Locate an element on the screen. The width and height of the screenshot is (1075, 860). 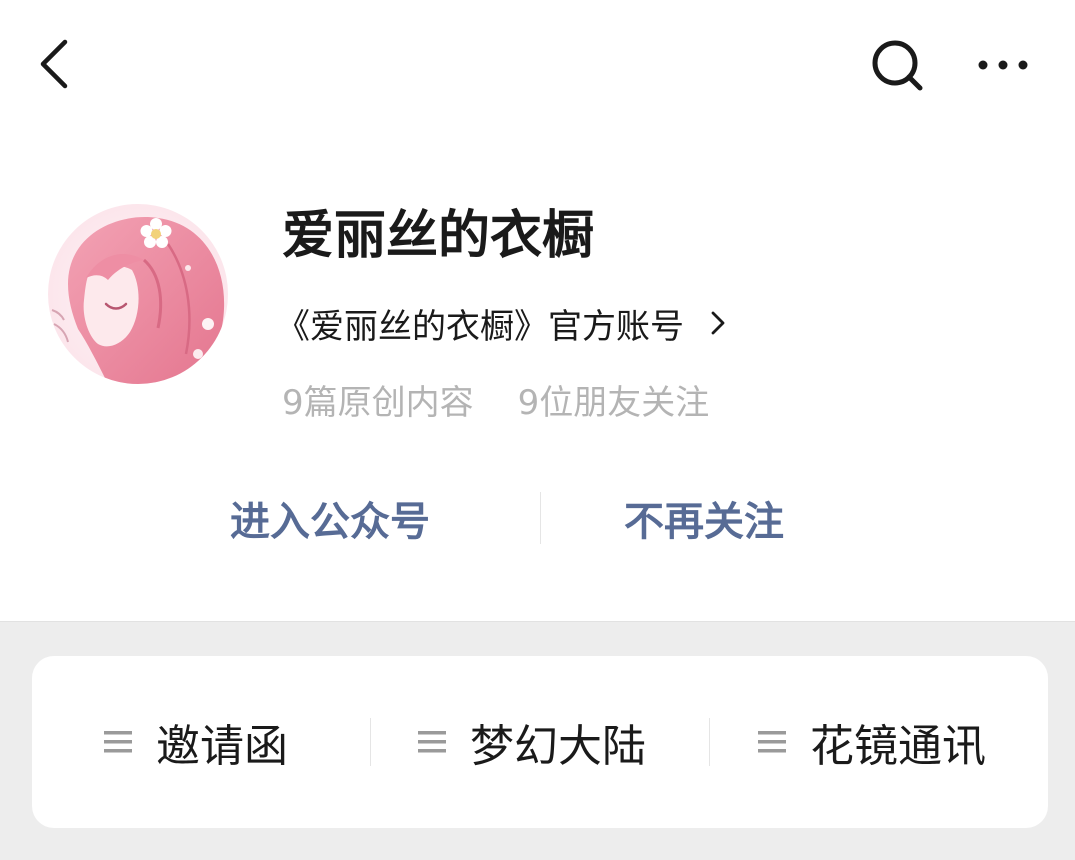
chevron-left-icon is located at coordinates (54, 64).